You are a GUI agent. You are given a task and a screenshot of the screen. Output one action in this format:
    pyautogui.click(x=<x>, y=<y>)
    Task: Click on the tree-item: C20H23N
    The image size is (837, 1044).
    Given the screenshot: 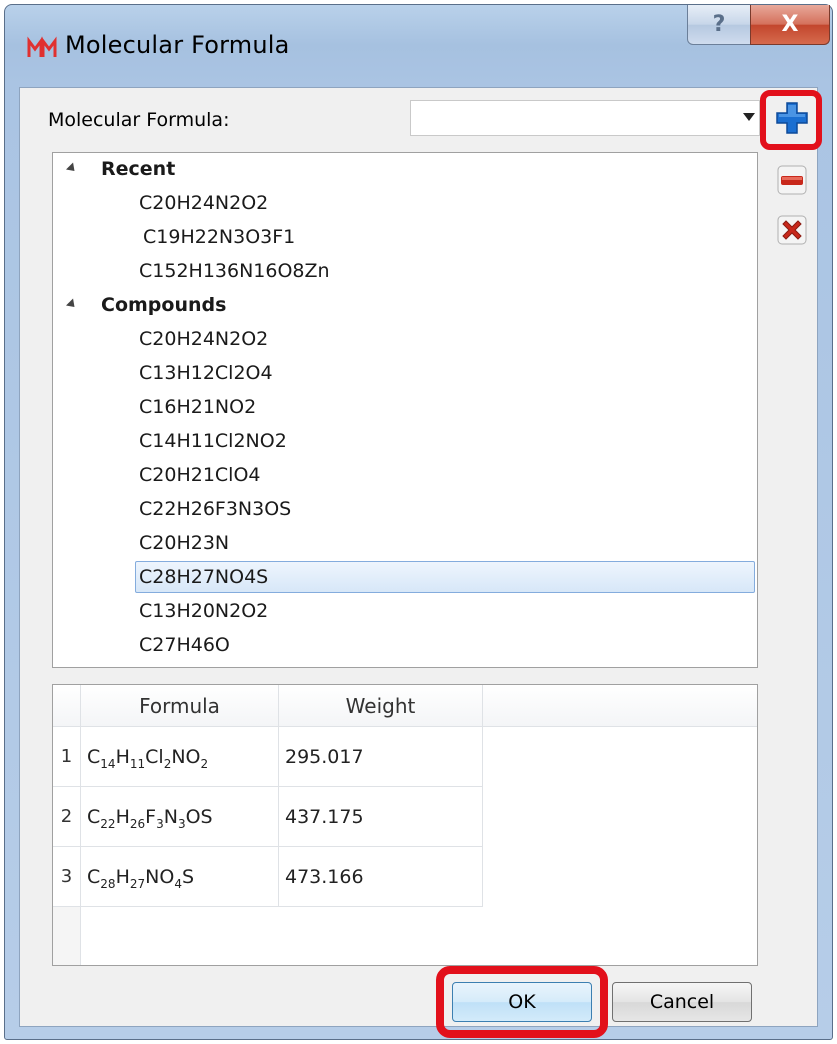 What is the action you would take?
    pyautogui.click(x=405, y=543)
    